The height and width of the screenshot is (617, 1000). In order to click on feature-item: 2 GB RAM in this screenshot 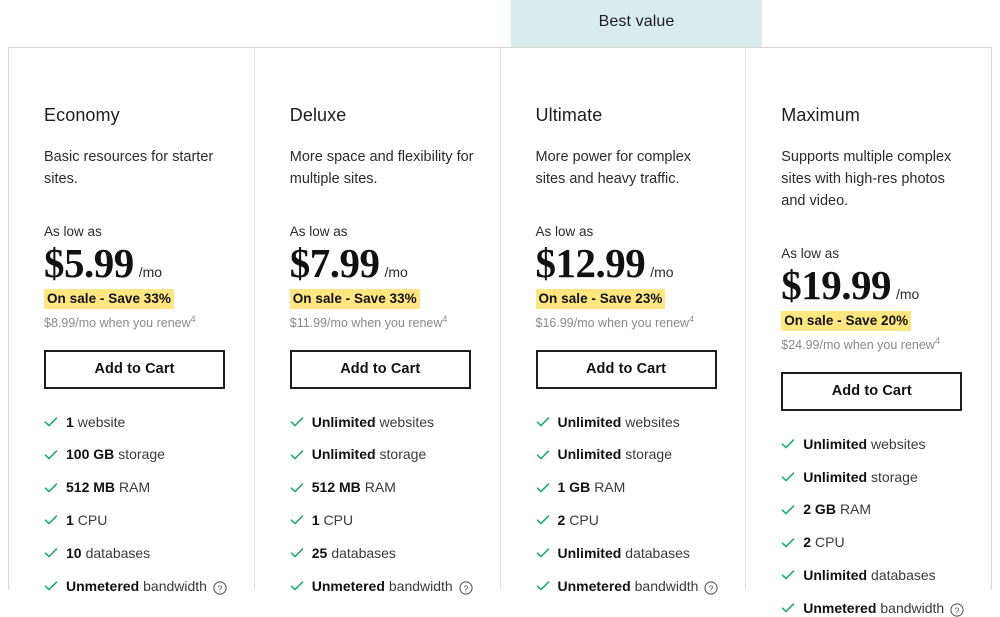, I will do `click(876, 509)`.